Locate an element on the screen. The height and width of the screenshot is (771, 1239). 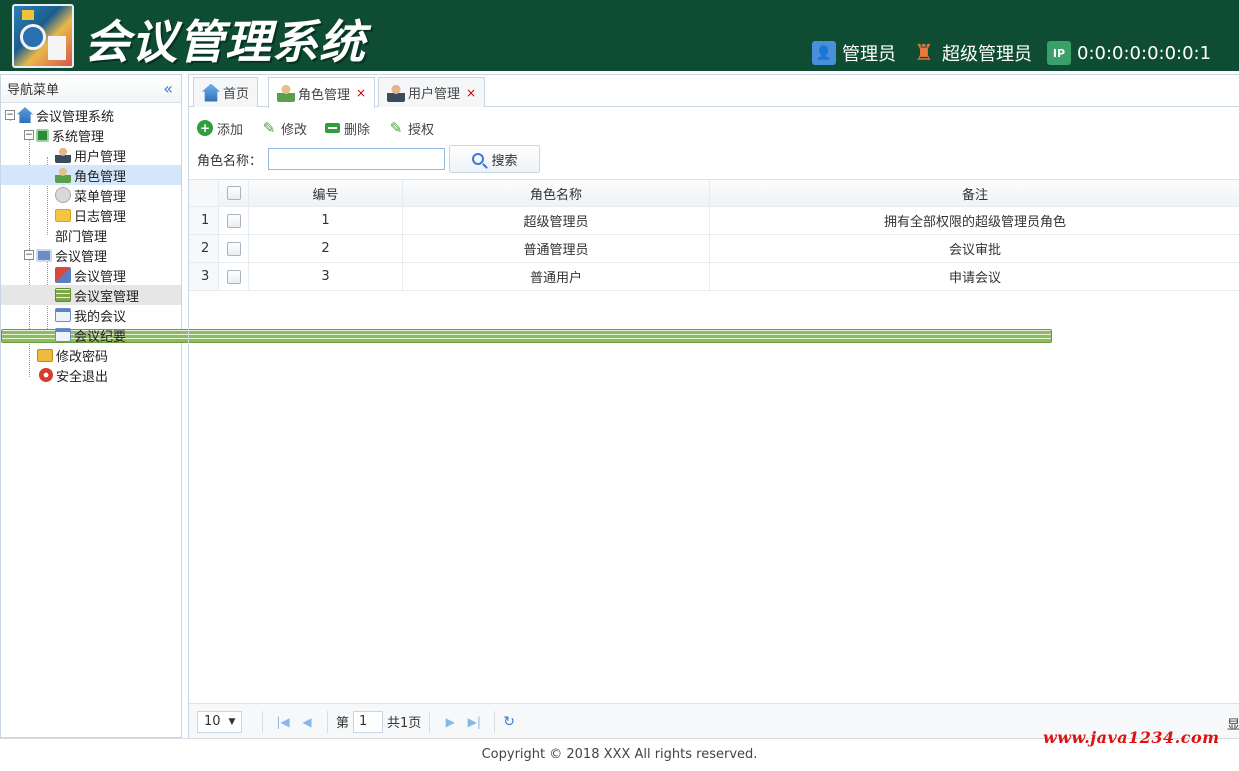
user-name: ♜ 超级管理员 is located at coordinates (972, 53).